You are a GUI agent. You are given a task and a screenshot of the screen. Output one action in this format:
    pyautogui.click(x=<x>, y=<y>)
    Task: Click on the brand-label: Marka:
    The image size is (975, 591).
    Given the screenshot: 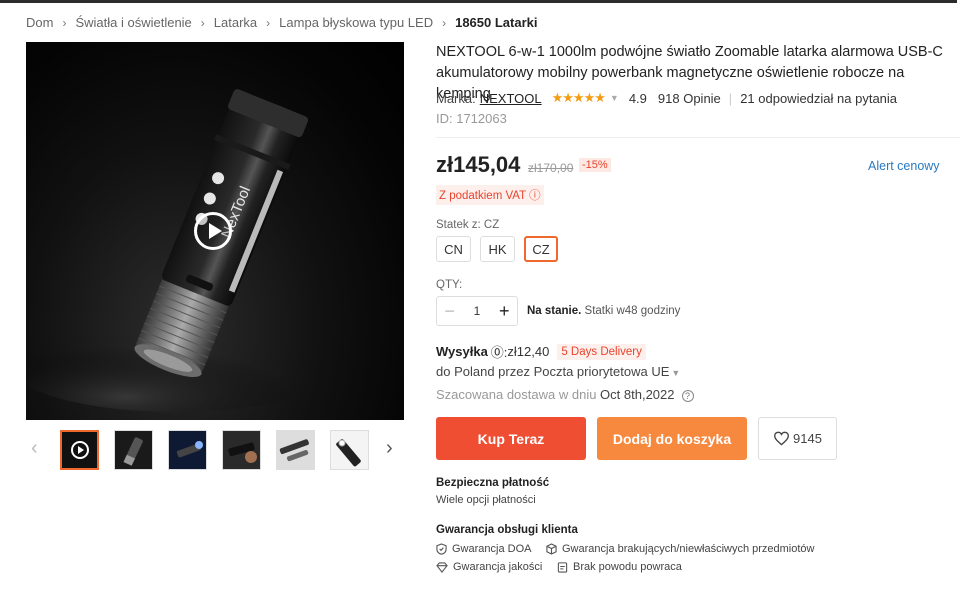 What is the action you would take?
    pyautogui.click(x=456, y=98)
    